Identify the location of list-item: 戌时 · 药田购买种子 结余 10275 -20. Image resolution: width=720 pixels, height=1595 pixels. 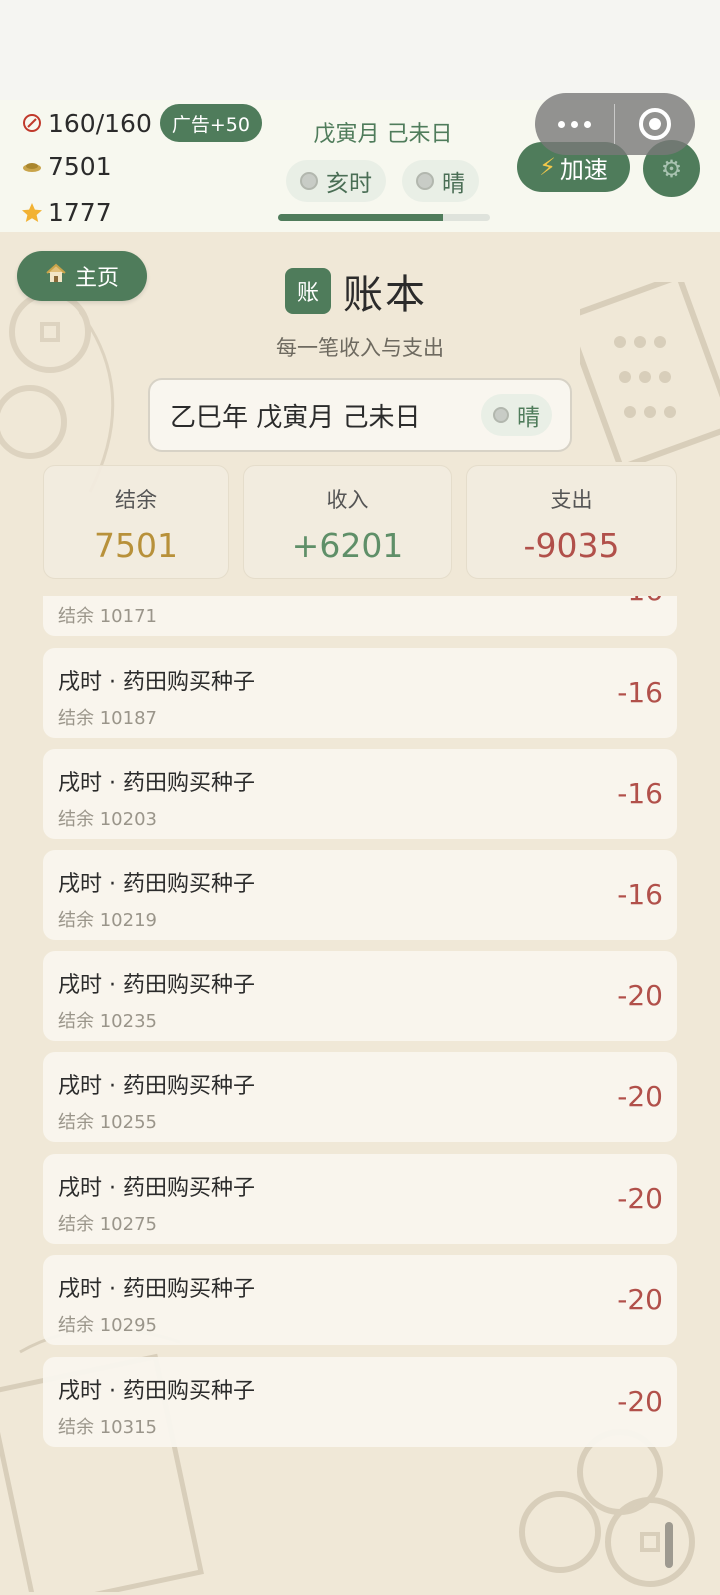
(360, 1199).